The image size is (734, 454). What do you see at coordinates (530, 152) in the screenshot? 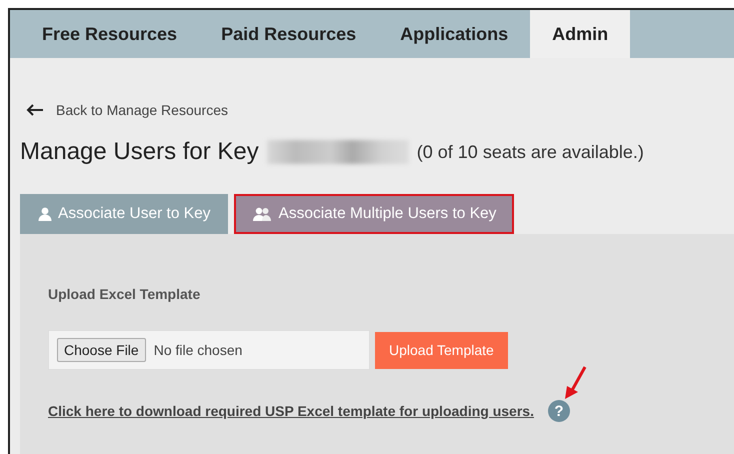
I see `seats-available: (0 of 10 seats are available.)` at bounding box center [530, 152].